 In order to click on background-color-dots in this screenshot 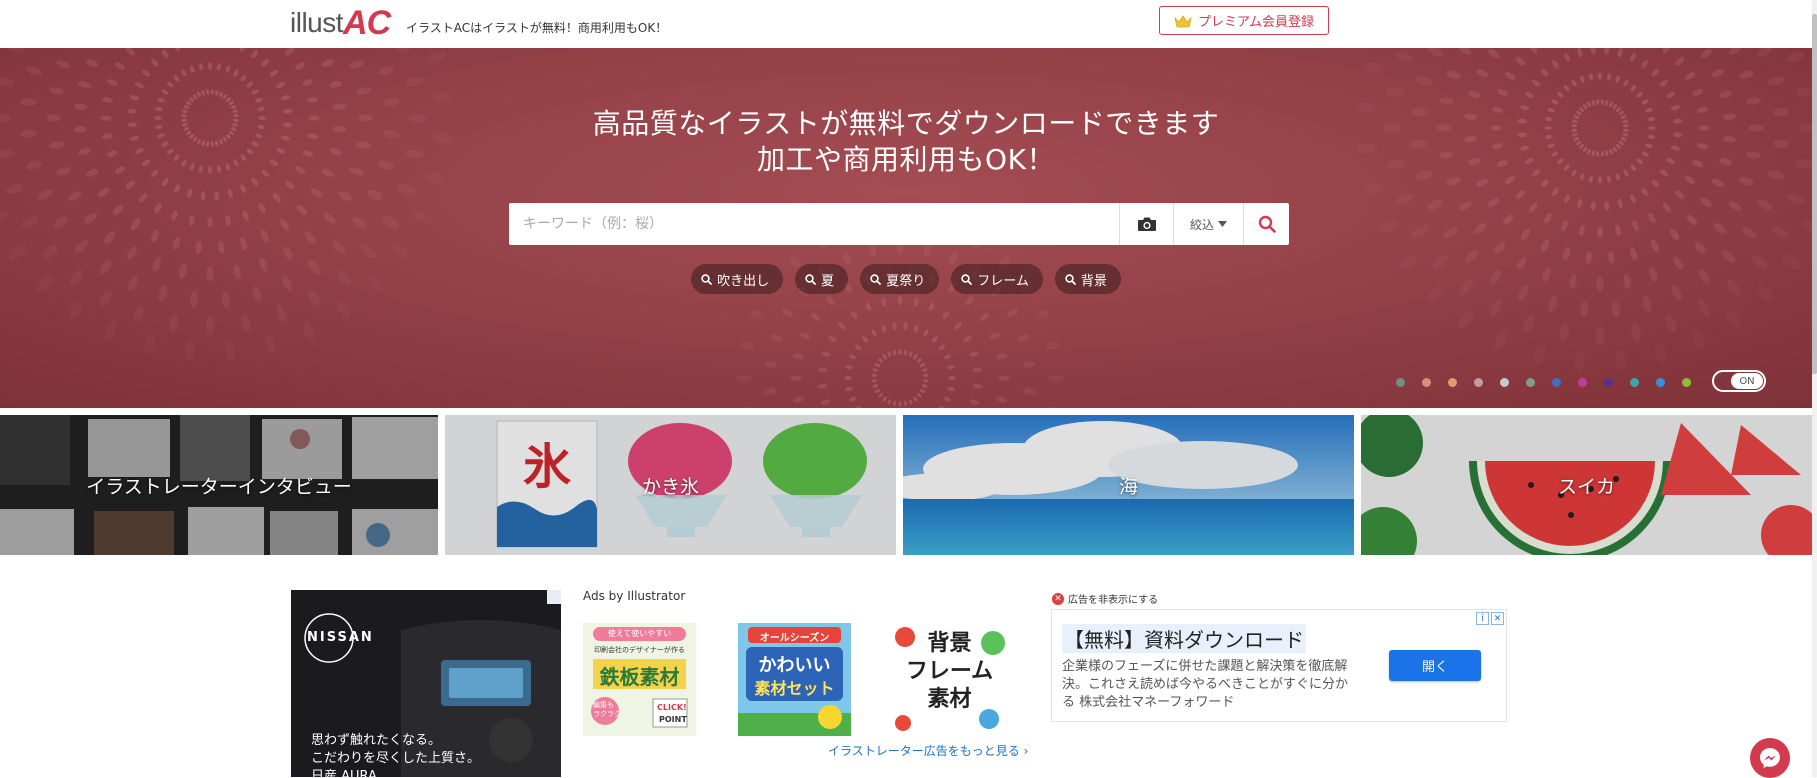, I will do `click(1543, 382)`.